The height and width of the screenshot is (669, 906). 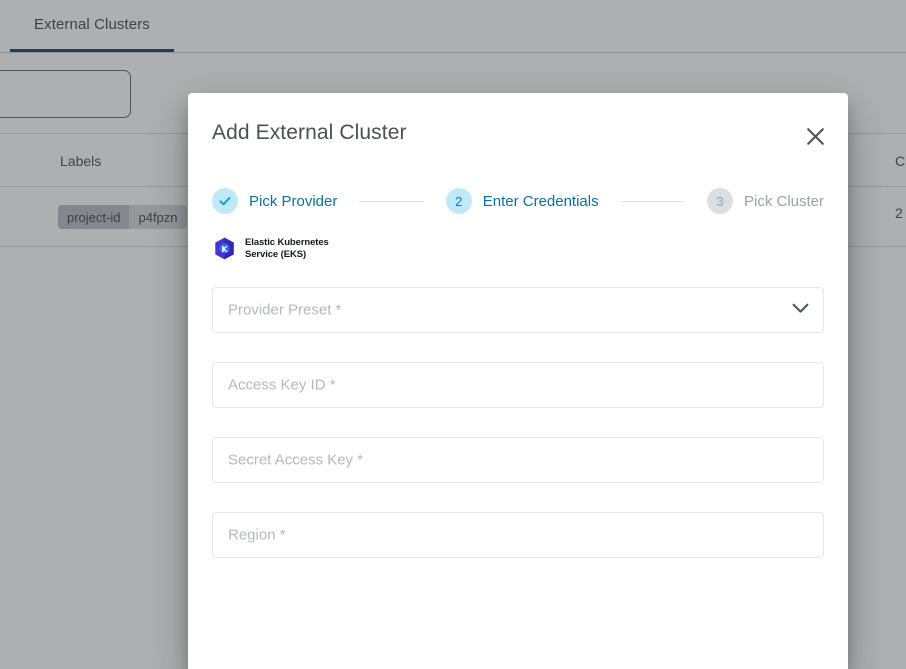 What do you see at coordinates (518, 131) in the screenshot?
I see `dialog-header: Add External Cluster` at bounding box center [518, 131].